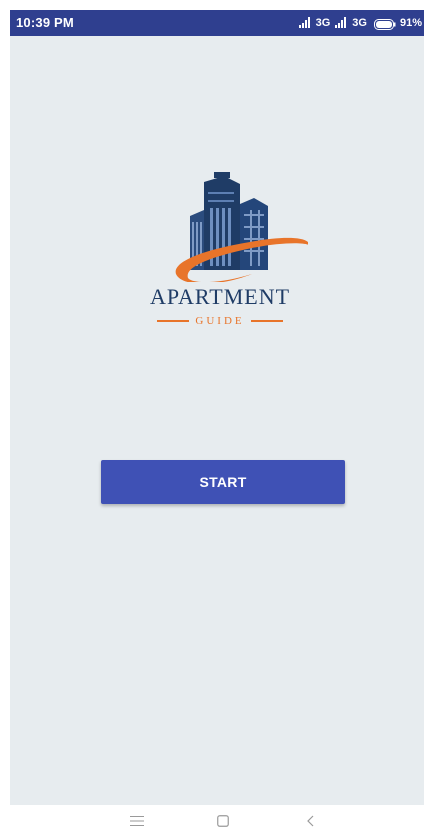 This screenshot has width=424, height=837. I want to click on status-bar: 10:39 PM 3G 3G 91%, so click(217, 23).